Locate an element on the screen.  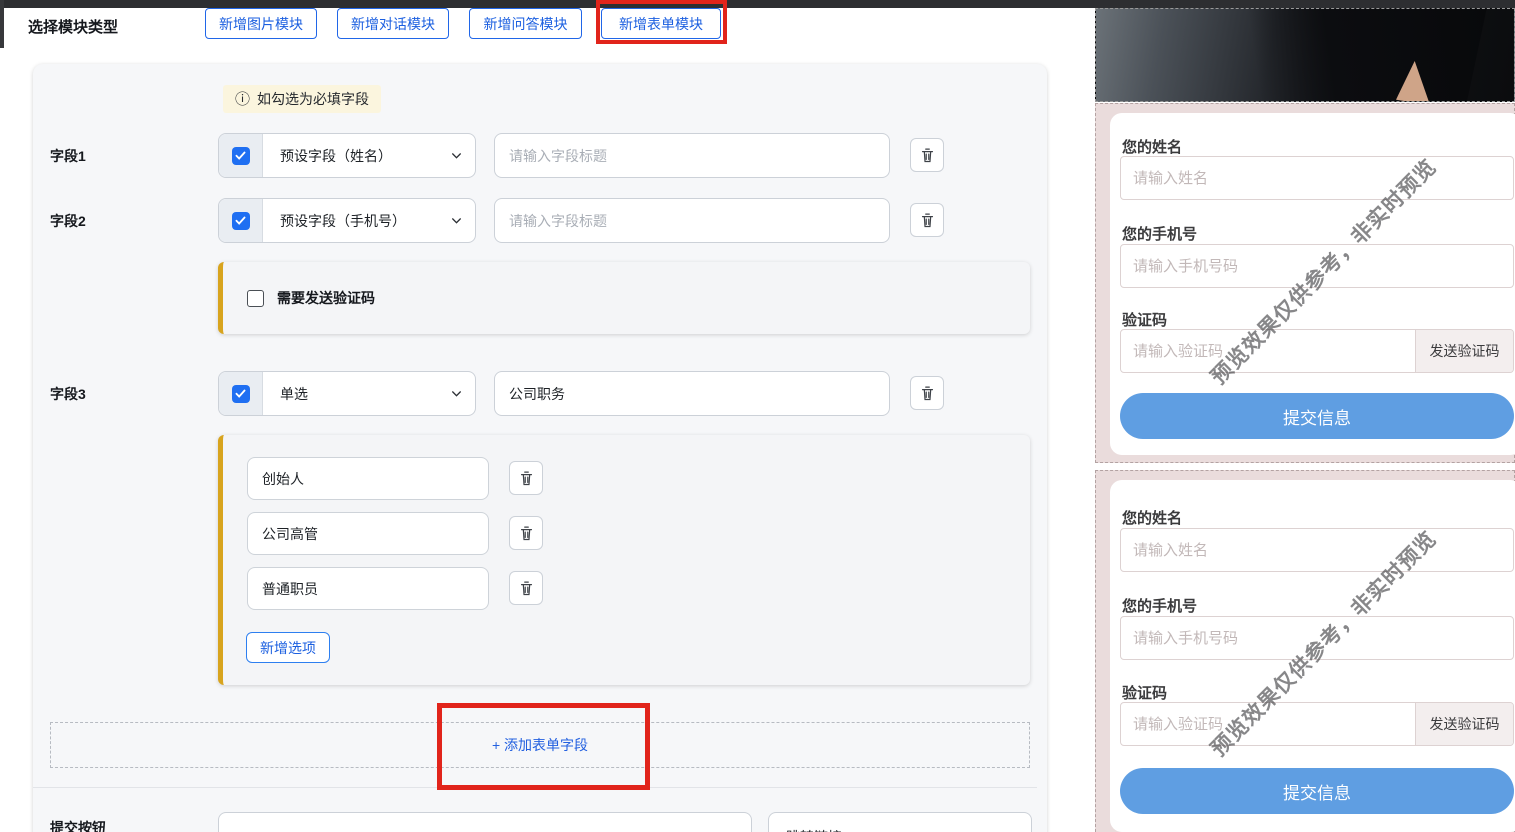
sms-option-panel: 需要发送验证码 is located at coordinates (624, 298).